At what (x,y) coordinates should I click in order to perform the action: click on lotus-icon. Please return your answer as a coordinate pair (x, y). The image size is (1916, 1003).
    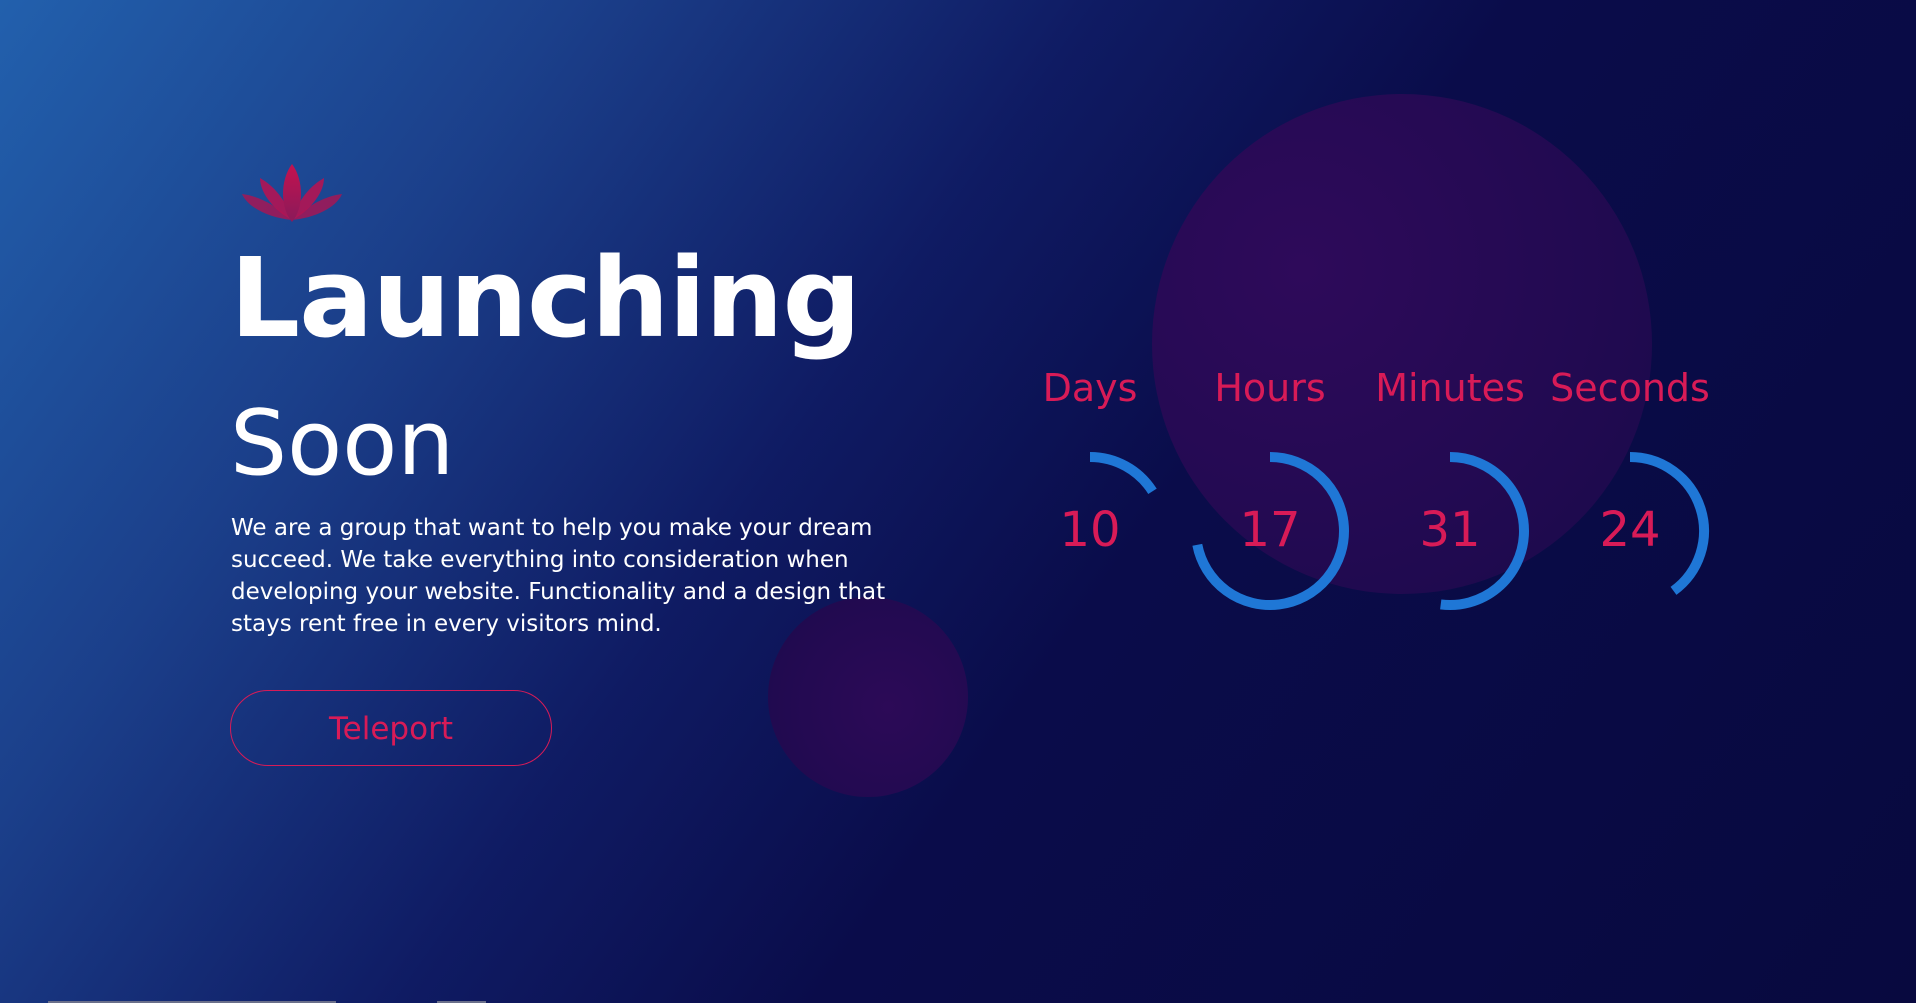
    Looking at the image, I should click on (292, 193).